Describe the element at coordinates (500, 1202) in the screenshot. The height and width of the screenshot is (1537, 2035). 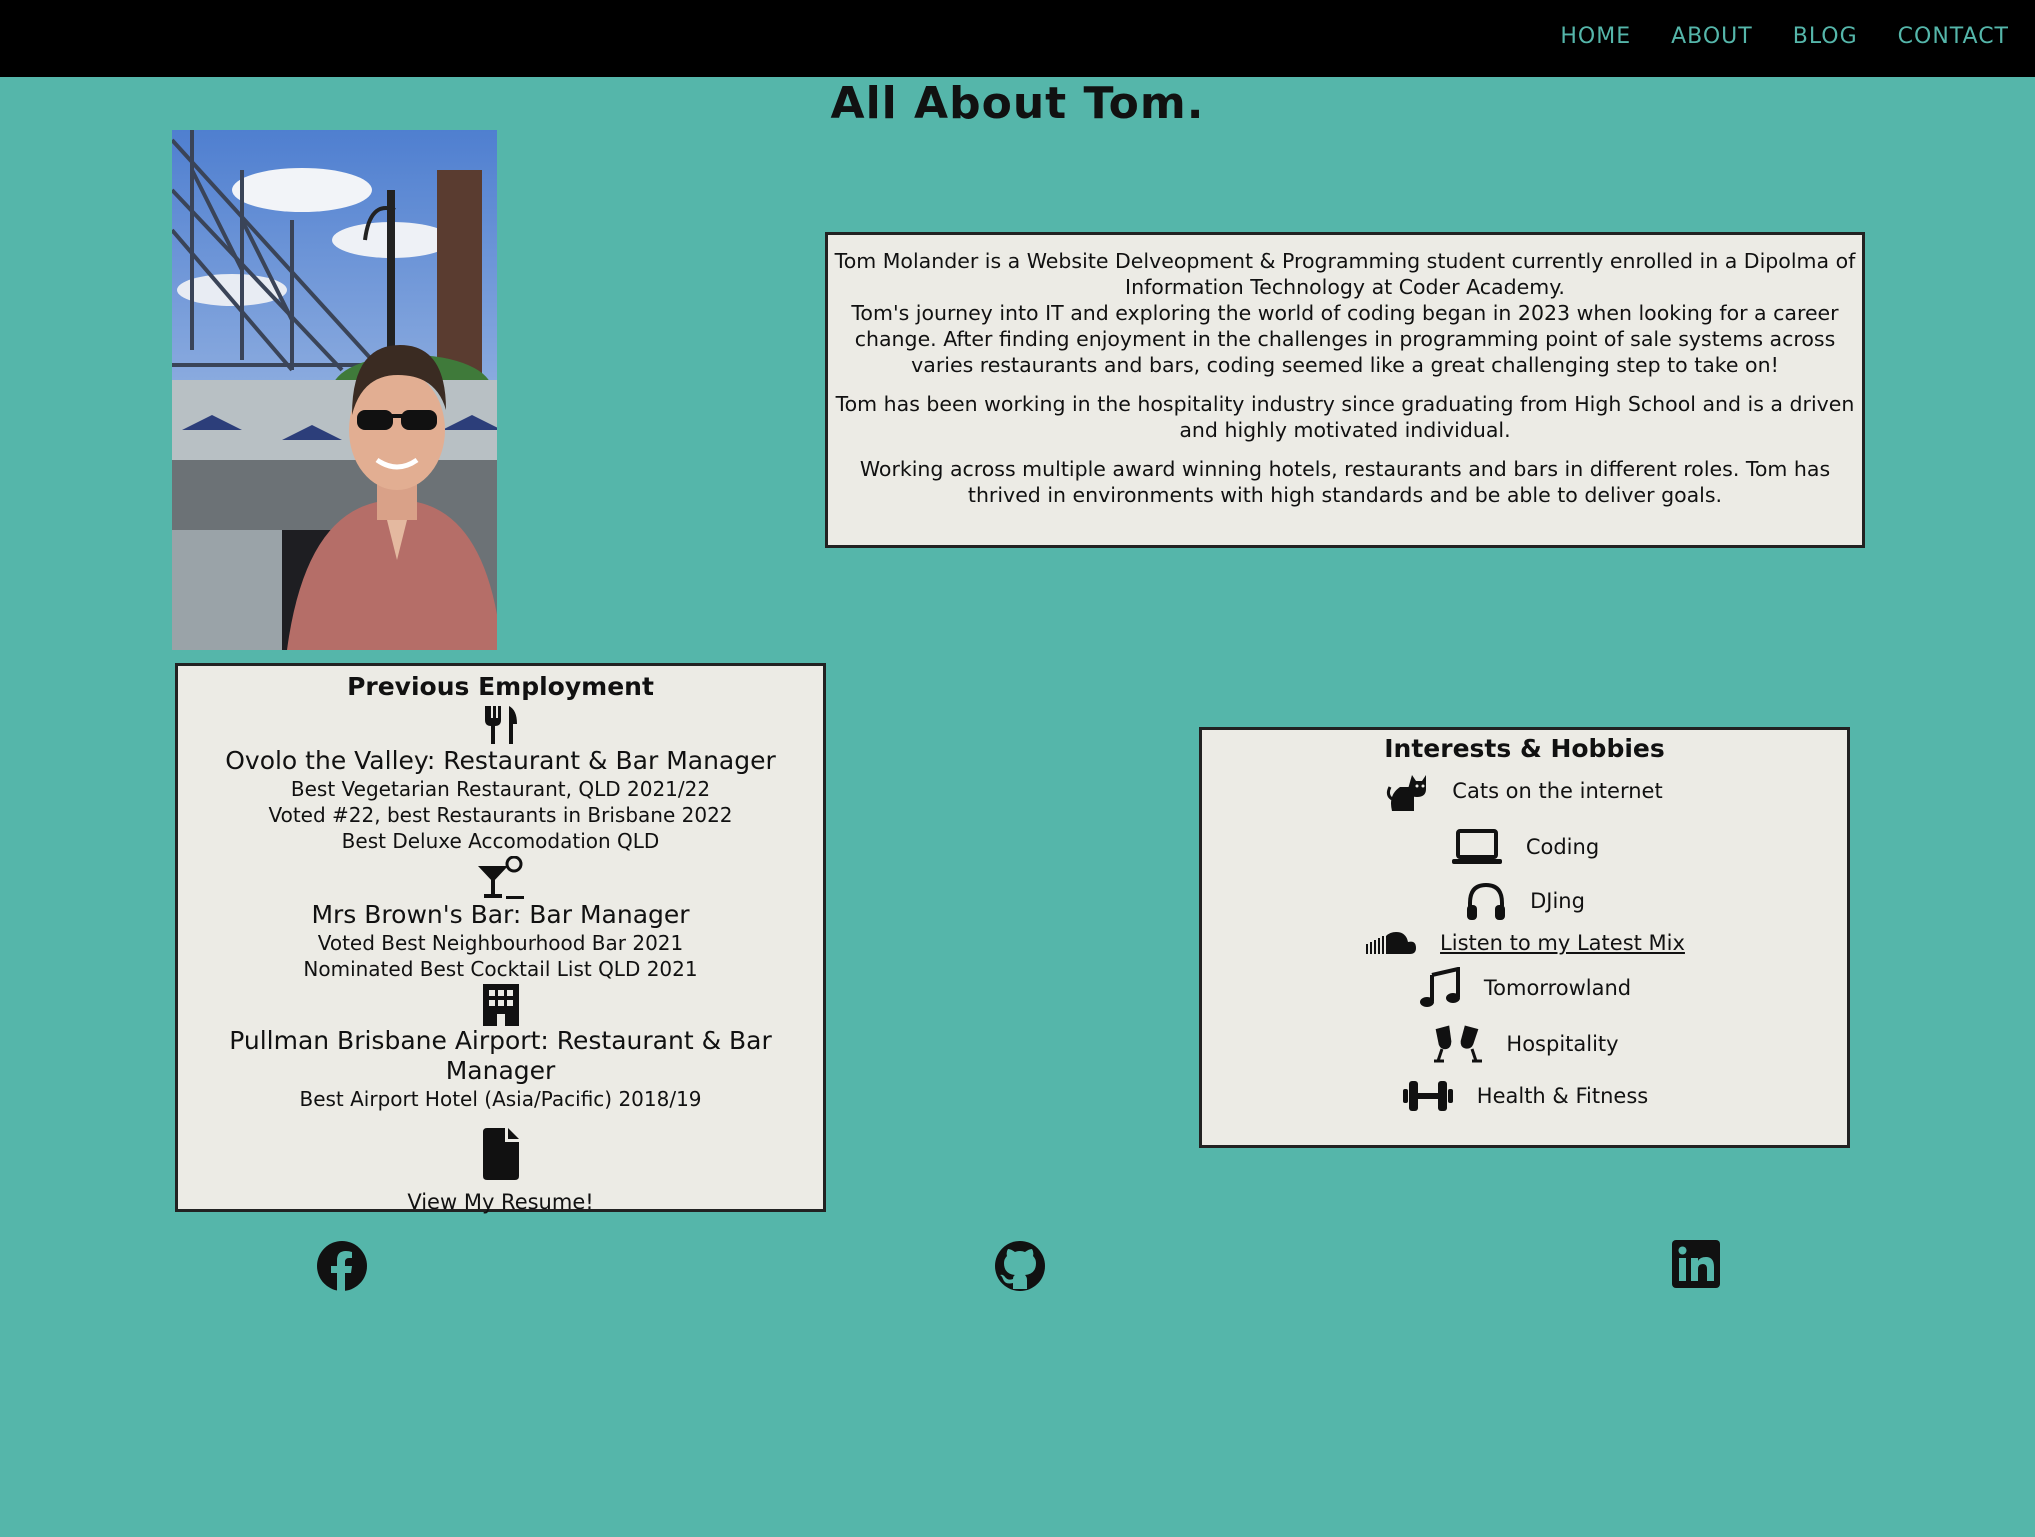
I see `resume-label: View My Resume!` at that location.